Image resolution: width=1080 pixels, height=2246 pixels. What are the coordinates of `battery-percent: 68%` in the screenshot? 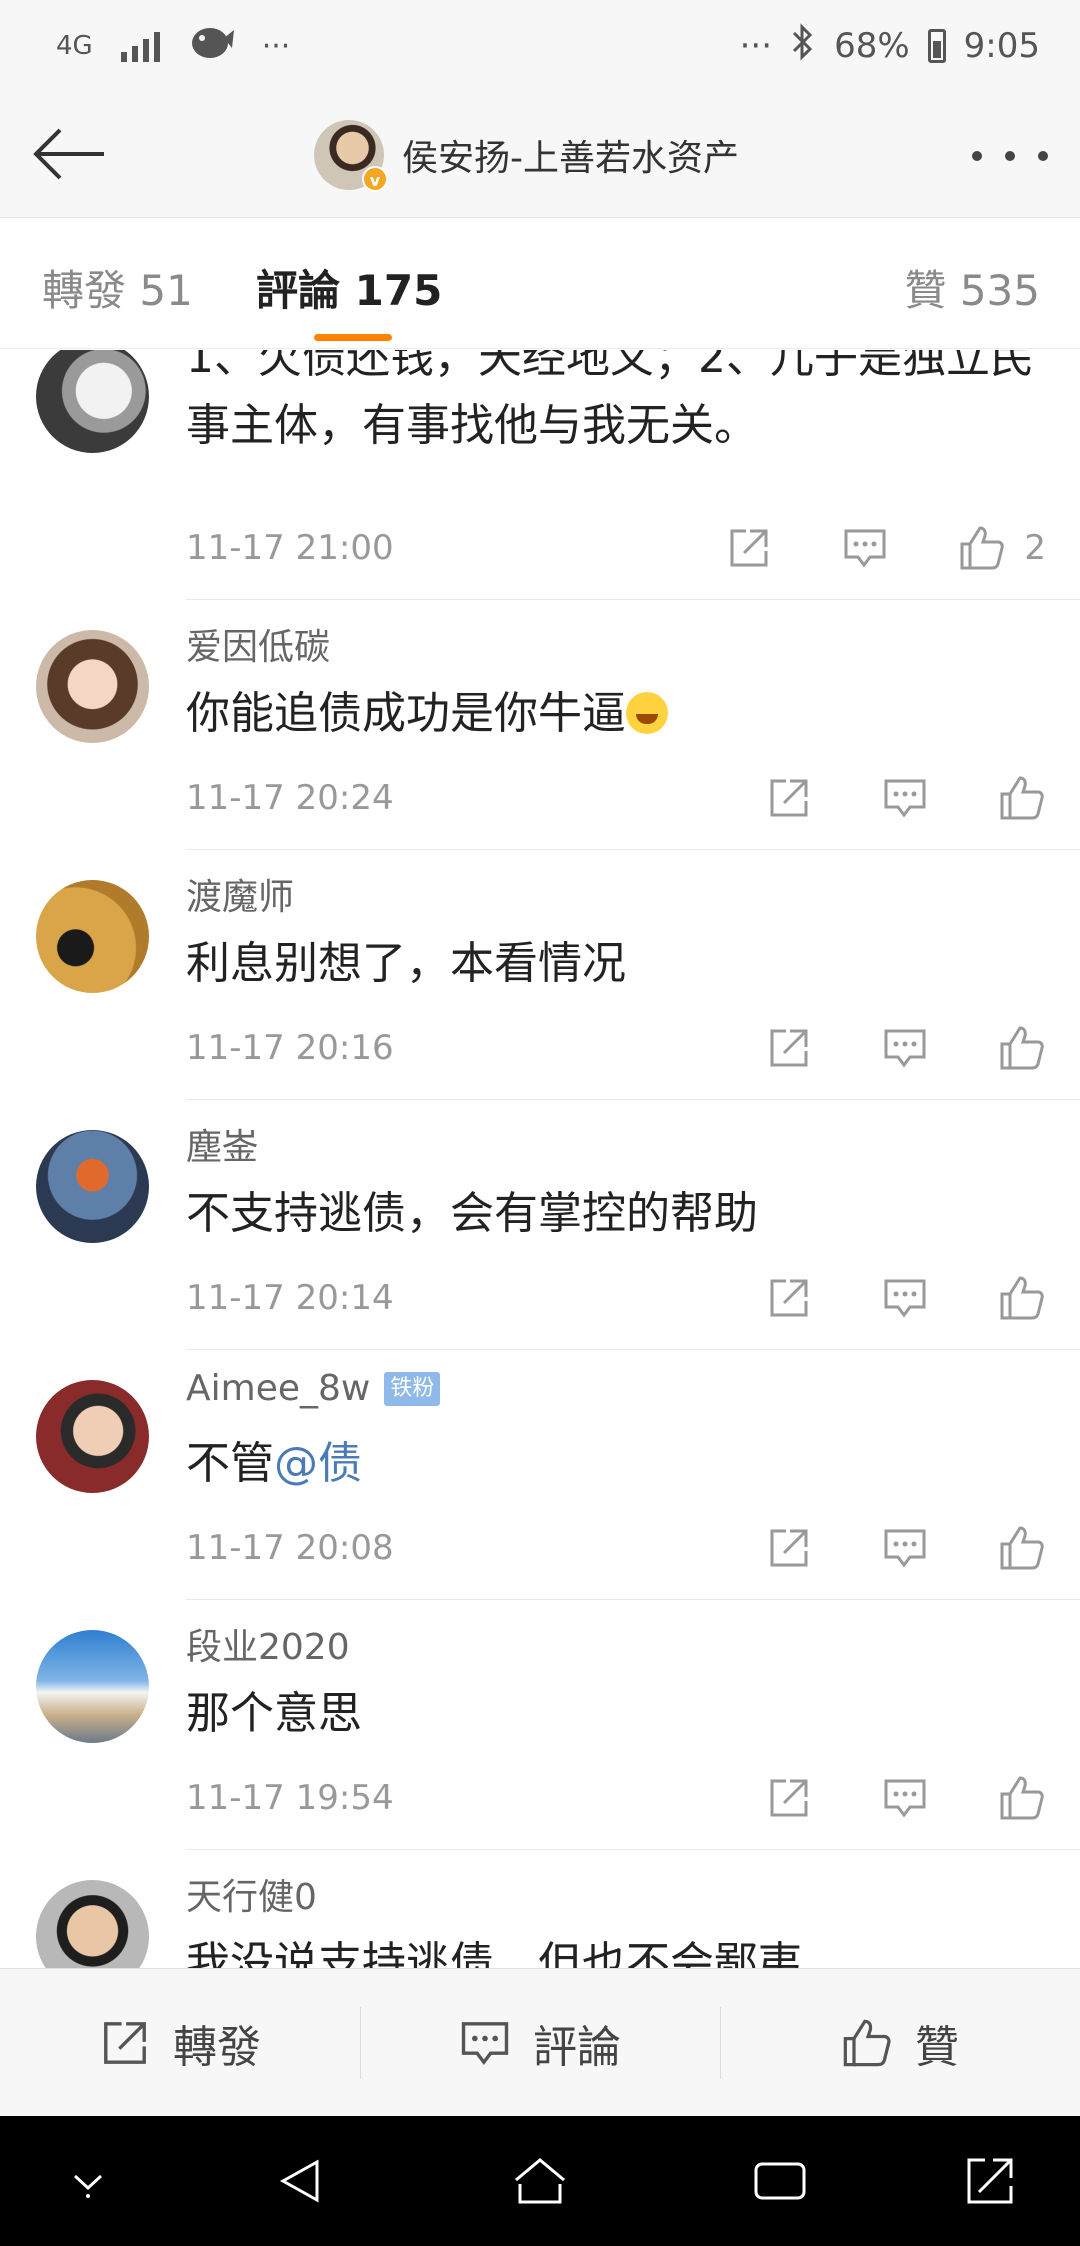 It's located at (872, 46).